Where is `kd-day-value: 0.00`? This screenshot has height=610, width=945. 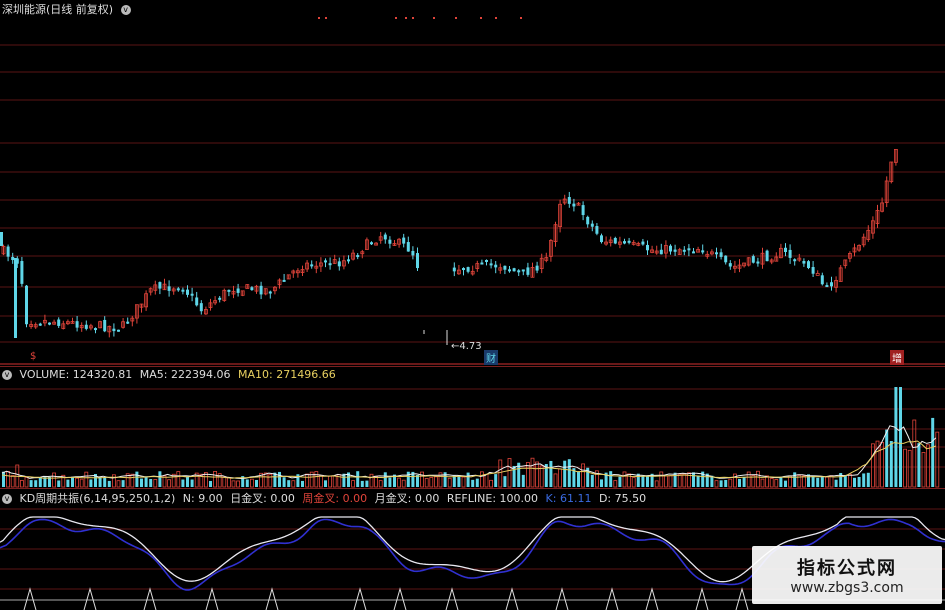
kd-day-value: 0.00 is located at coordinates (282, 498).